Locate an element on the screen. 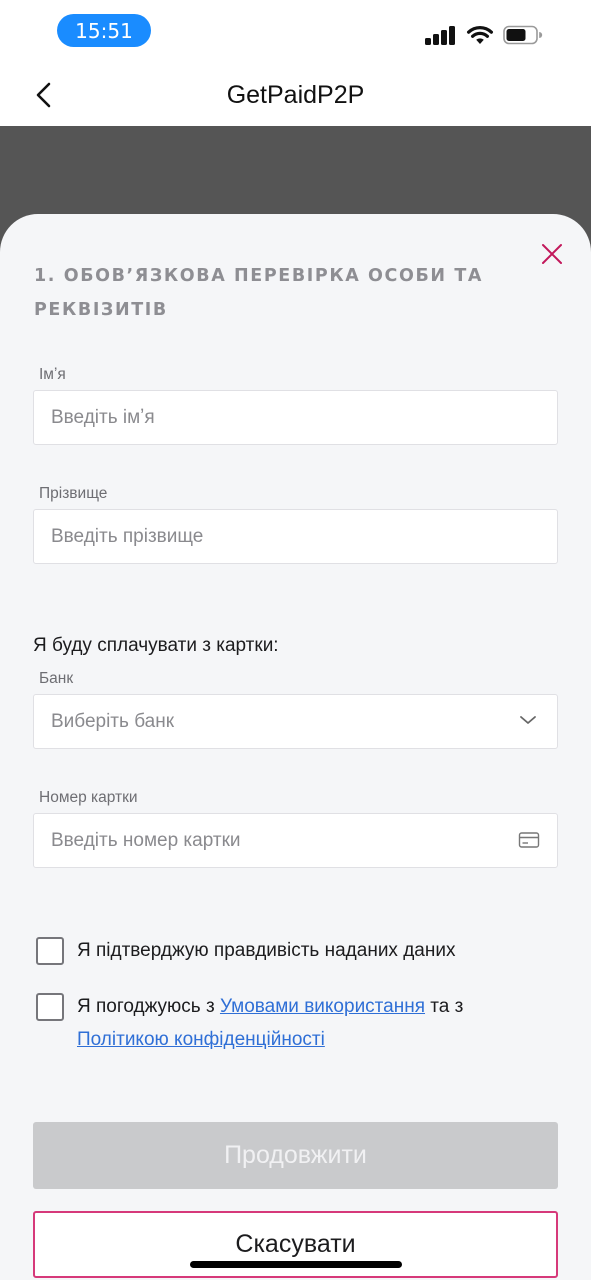 Image resolution: width=591 pixels, height=1280 pixels. confirm-data-checkbox is located at coordinates (50, 951).